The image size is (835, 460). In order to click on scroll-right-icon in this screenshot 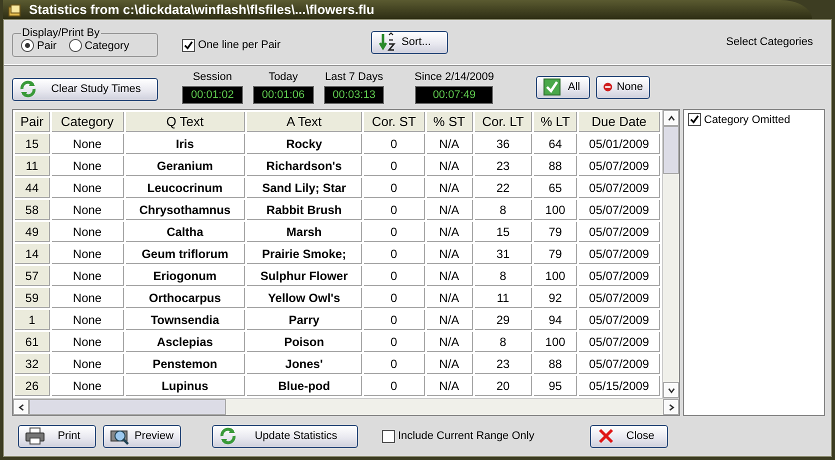, I will do `click(671, 407)`.